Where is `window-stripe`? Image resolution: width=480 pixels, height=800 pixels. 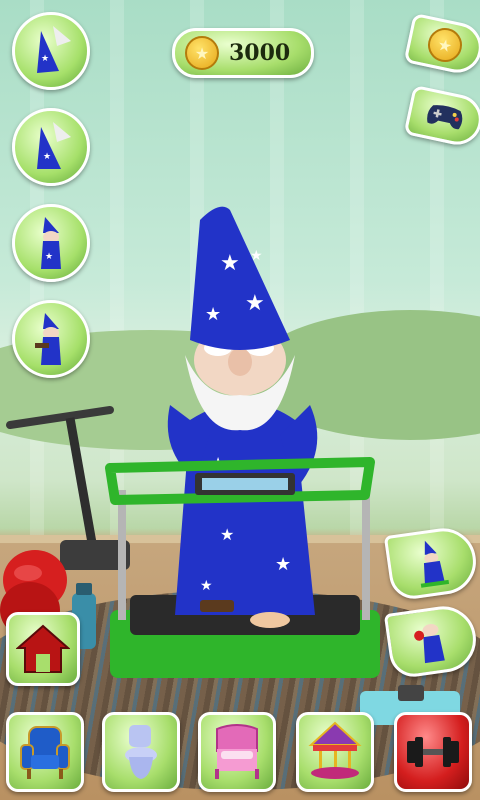
window-stripe is located at coordinates (437, 270).